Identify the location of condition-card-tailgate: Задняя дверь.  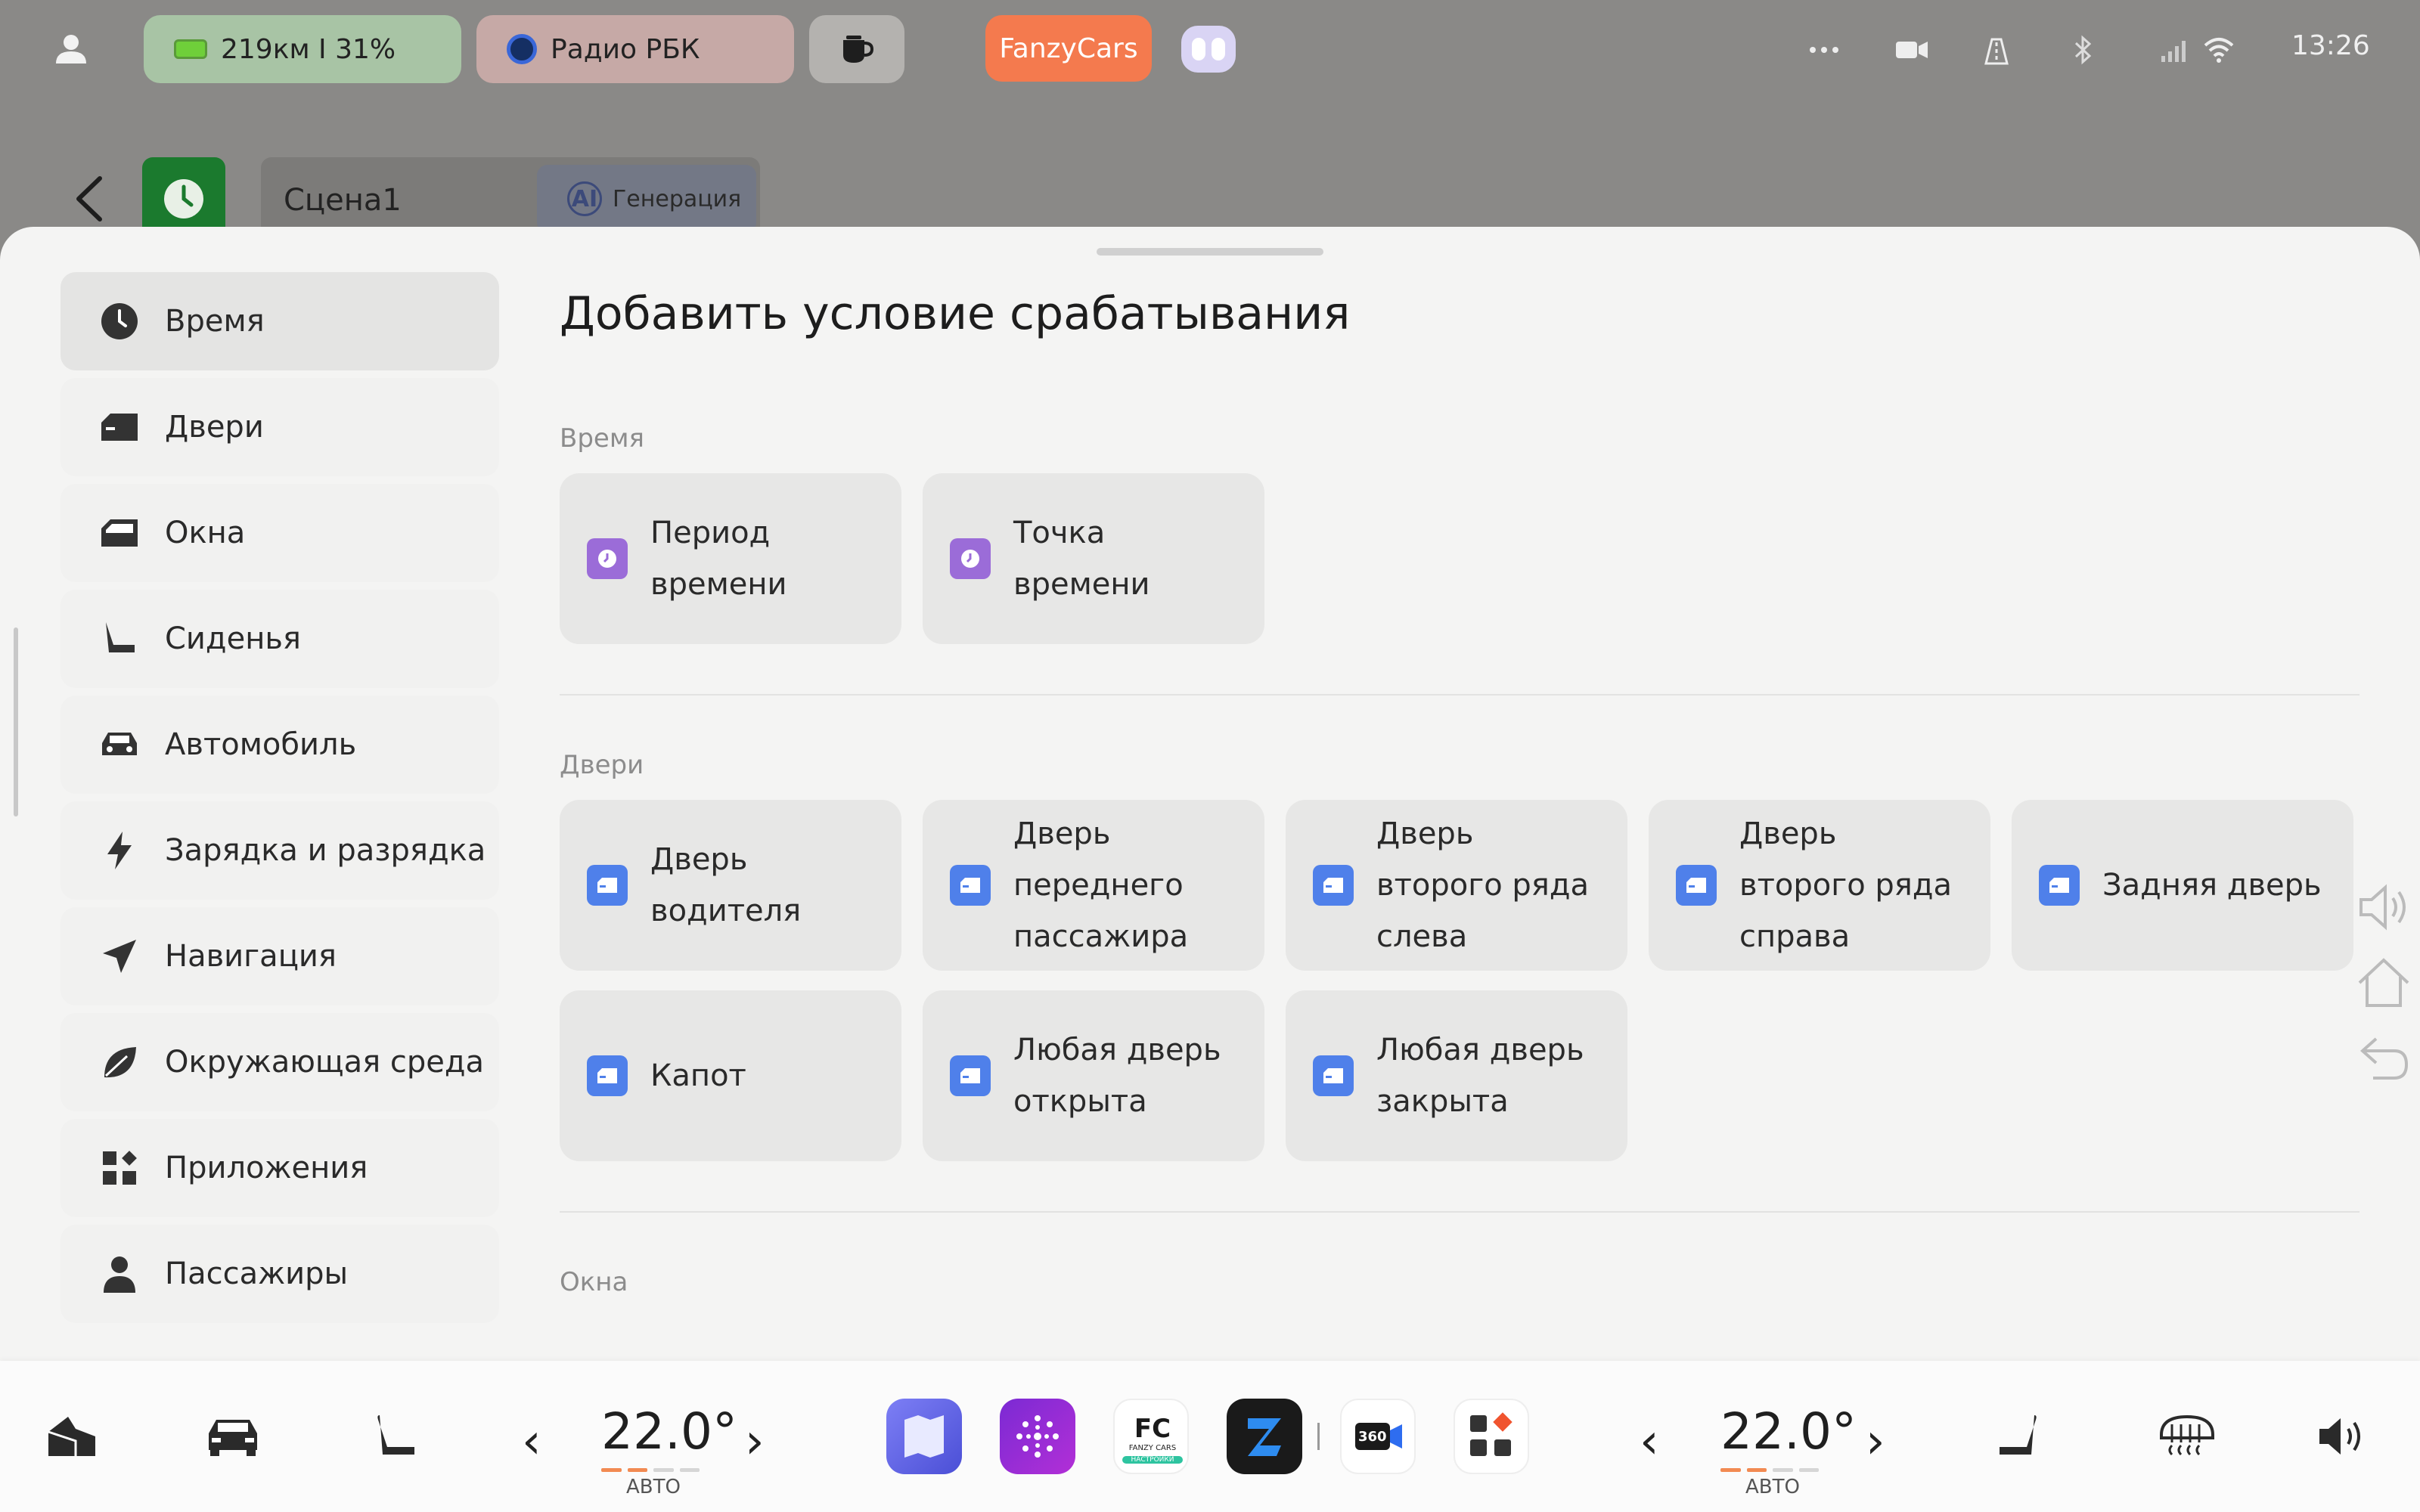
(2182, 885).